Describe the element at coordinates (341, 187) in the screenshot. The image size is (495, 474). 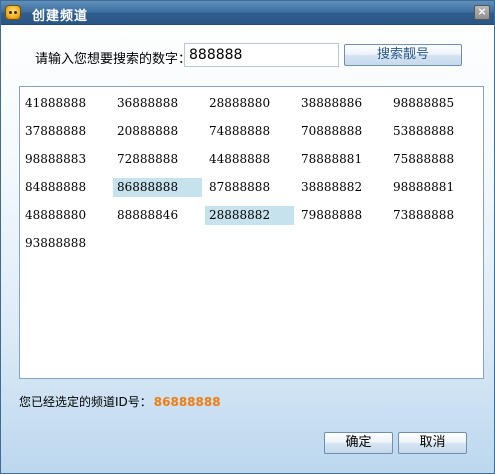
I see `number-item: 38888882` at that location.